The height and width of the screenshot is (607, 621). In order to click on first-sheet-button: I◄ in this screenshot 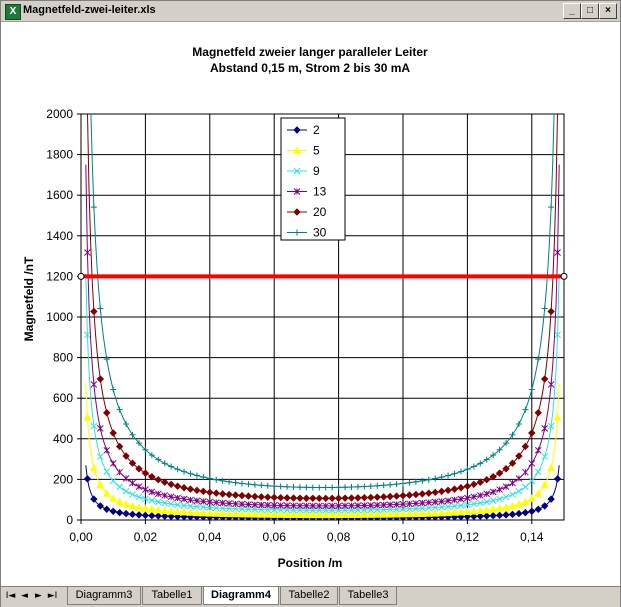, I will do `click(10, 596)`.